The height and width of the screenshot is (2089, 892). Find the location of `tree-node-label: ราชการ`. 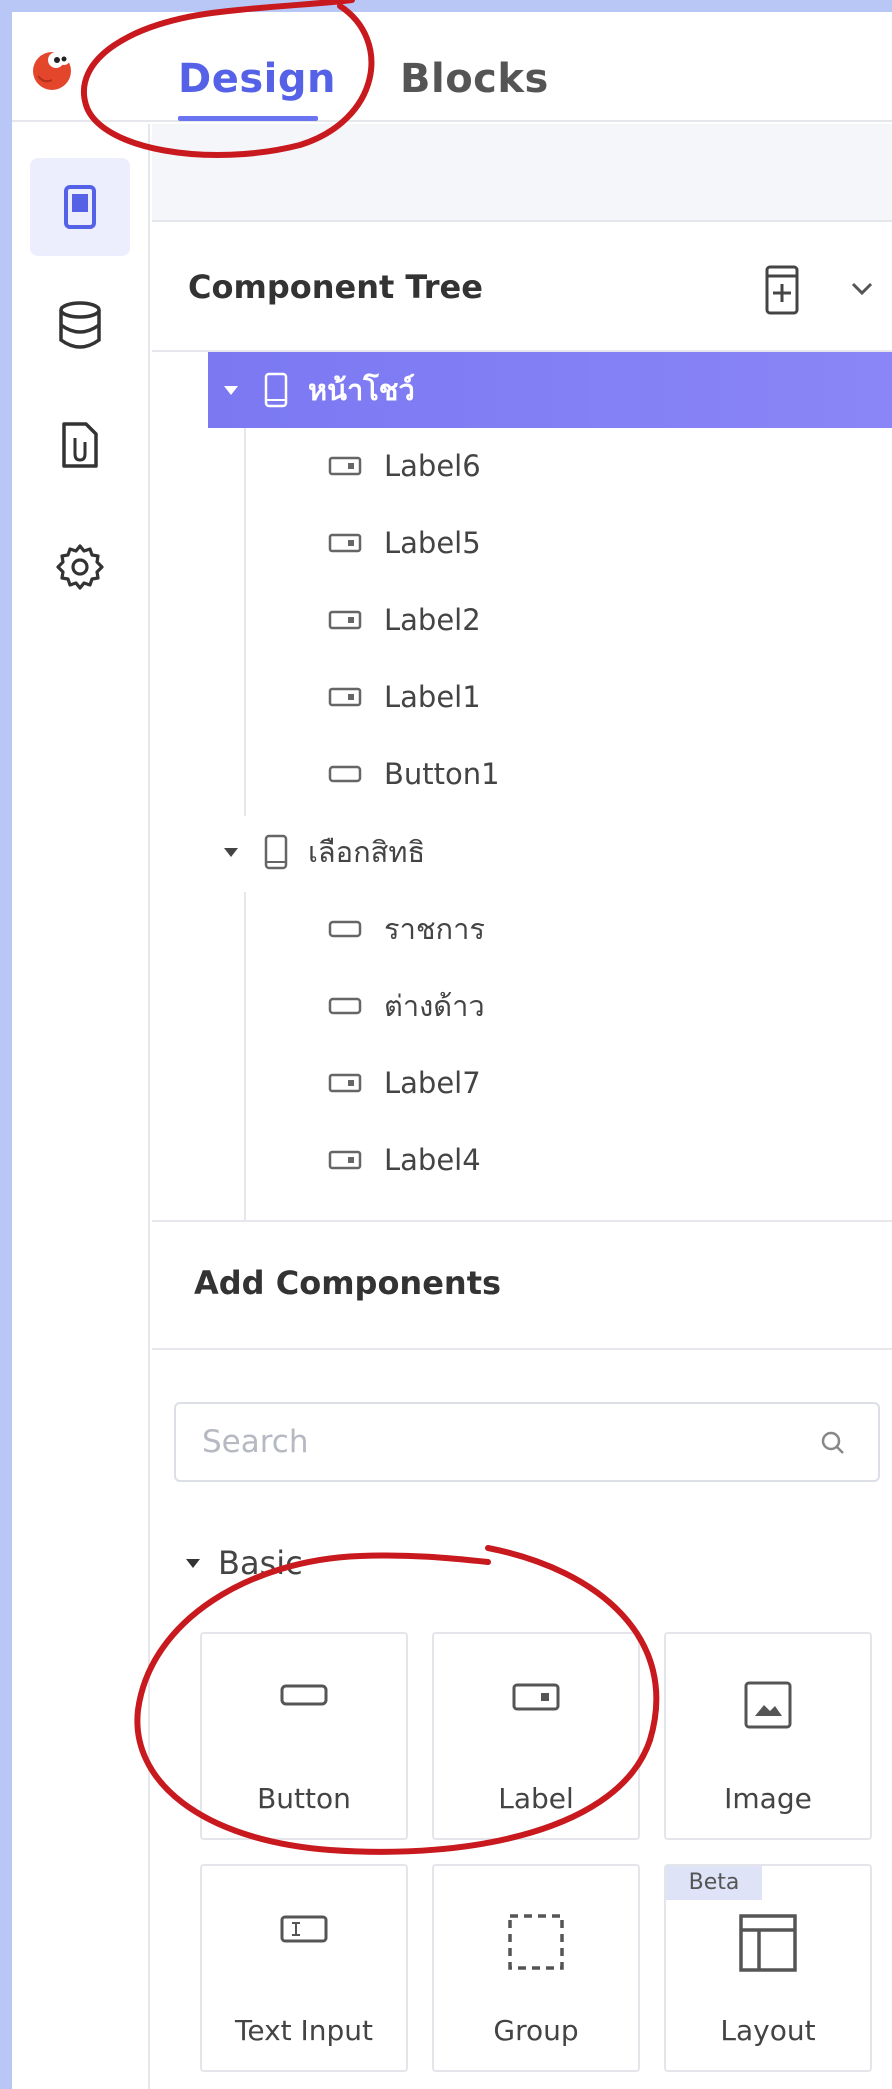

tree-node-label: ราชการ is located at coordinates (434, 929).